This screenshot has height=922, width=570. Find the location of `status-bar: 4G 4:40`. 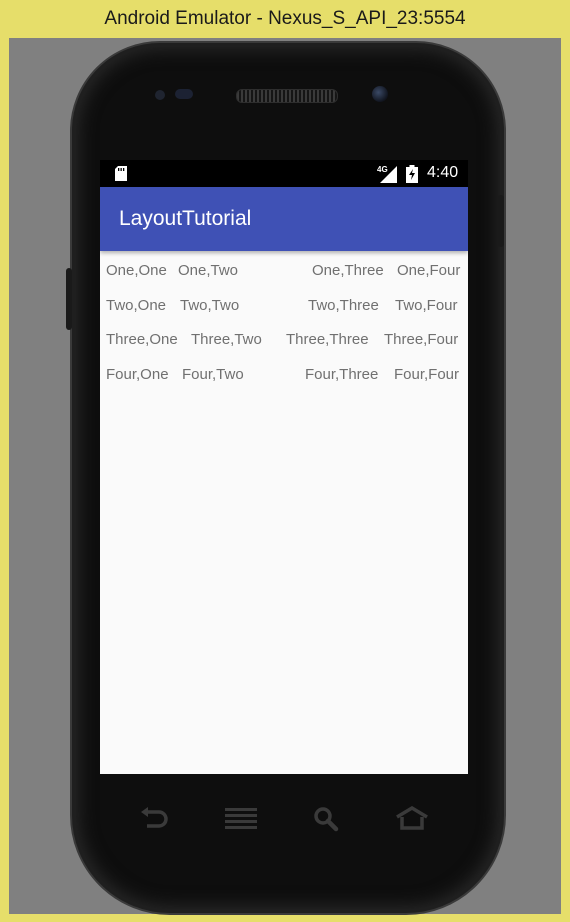

status-bar: 4G 4:40 is located at coordinates (284, 173).